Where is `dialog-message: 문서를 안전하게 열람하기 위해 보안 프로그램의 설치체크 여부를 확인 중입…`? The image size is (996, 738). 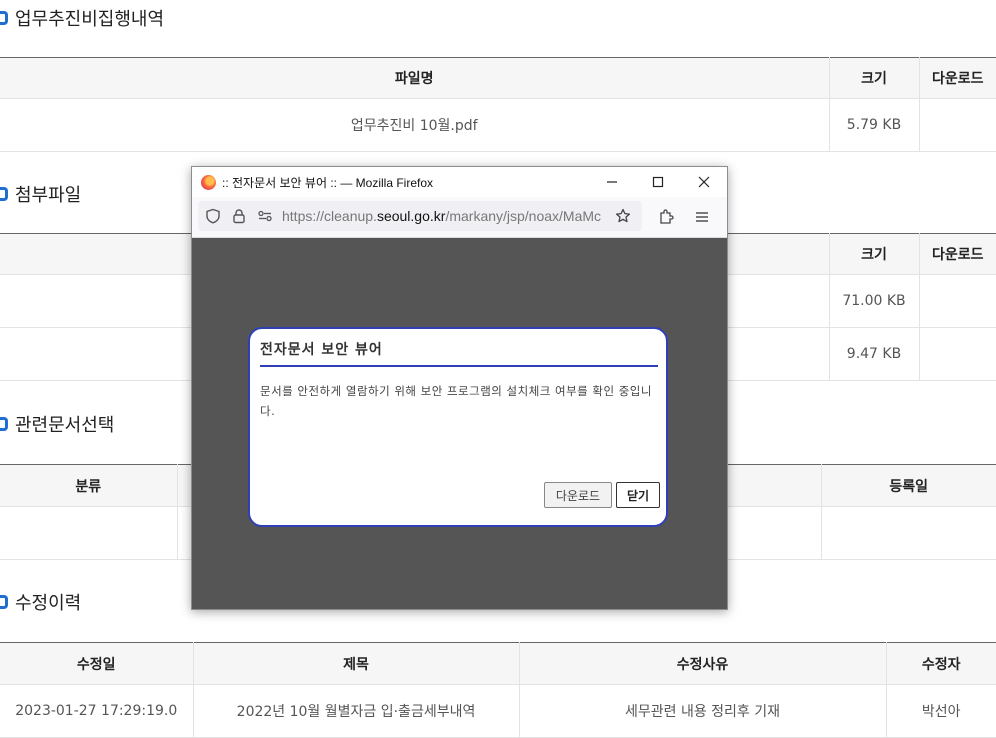
dialog-message: 문서를 안전하게 열람하기 위해 보안 프로그램의 설치체크 여부를 확인 중입… is located at coordinates (456, 401).